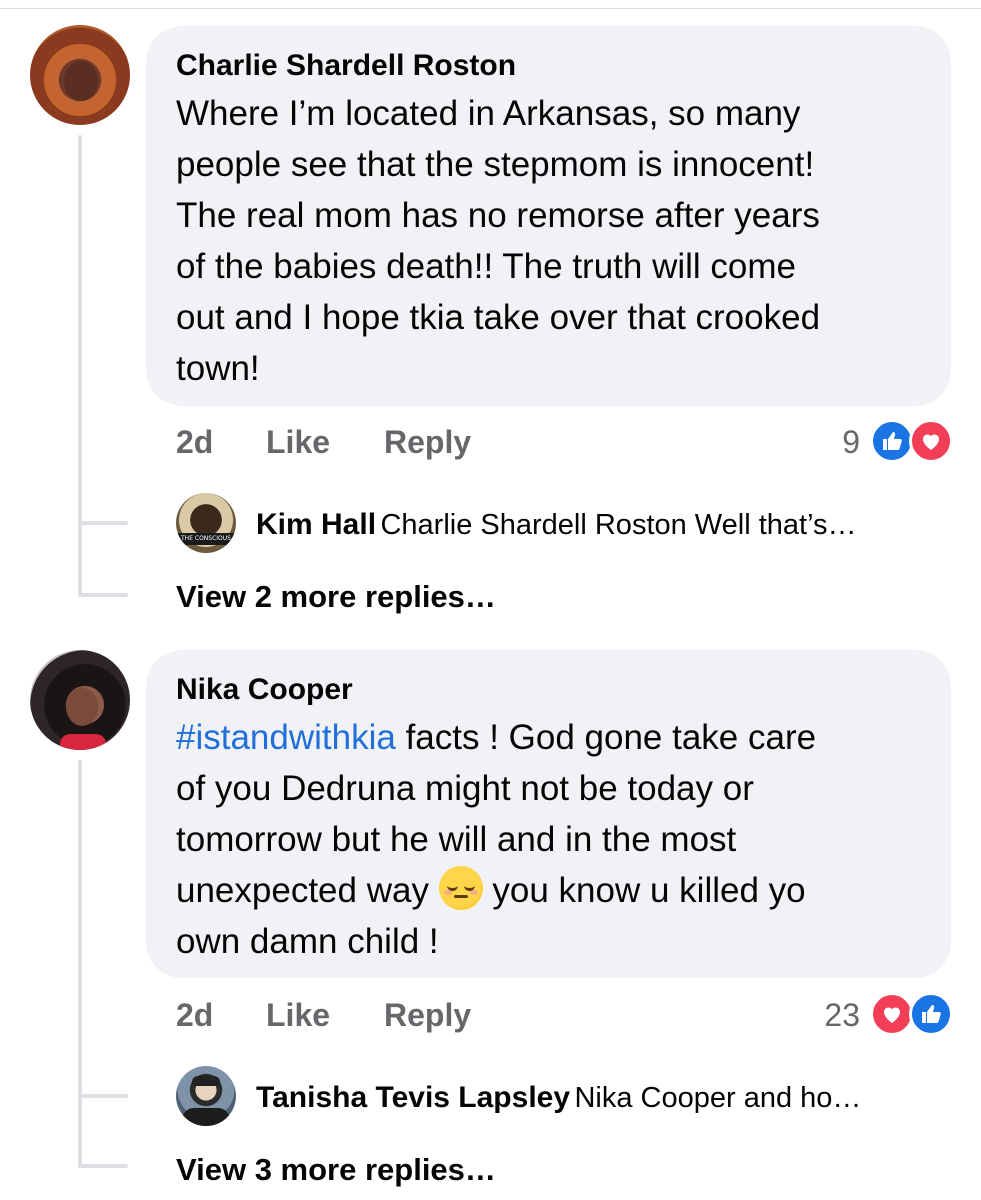  What do you see at coordinates (644, 890) in the screenshot?
I see `comment-text-fragment: you know u killed yo` at bounding box center [644, 890].